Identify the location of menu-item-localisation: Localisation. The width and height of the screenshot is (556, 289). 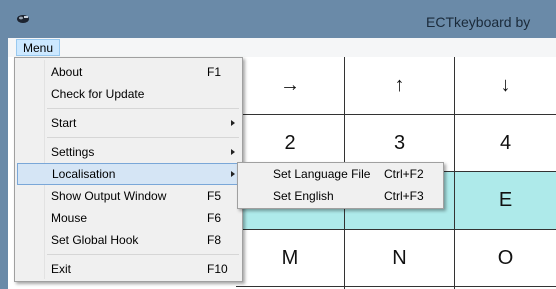
(128, 174).